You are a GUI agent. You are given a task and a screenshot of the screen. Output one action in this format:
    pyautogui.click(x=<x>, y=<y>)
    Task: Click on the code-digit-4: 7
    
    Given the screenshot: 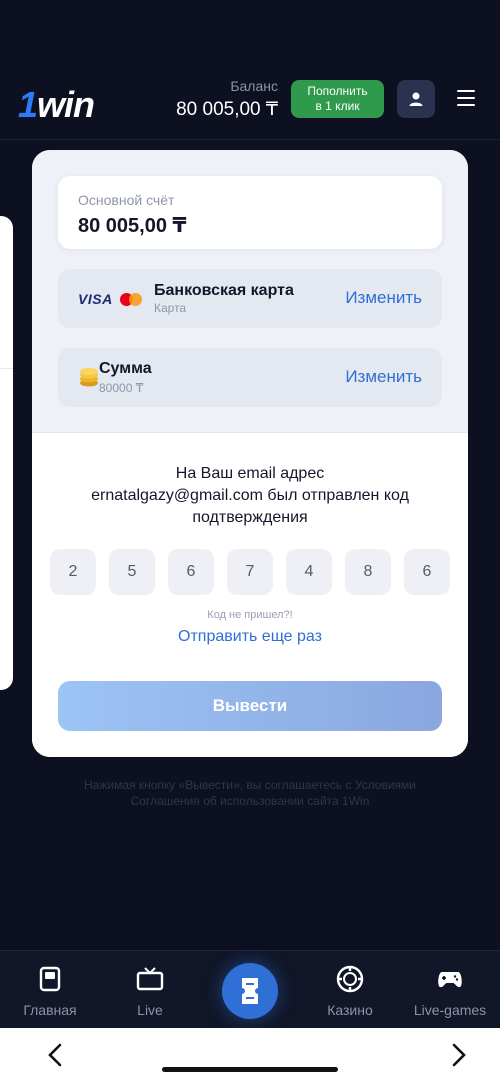 What is the action you would take?
    pyautogui.click(x=250, y=572)
    